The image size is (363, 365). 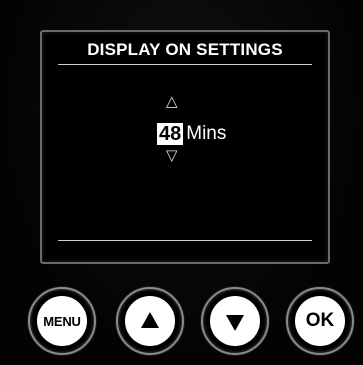 I want to click on title-divider, so click(x=185, y=64).